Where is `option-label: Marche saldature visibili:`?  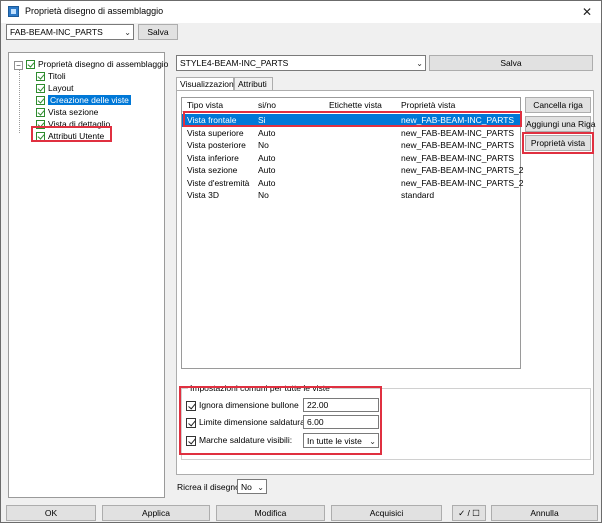 option-label: Marche saldature visibili: is located at coordinates (246, 440).